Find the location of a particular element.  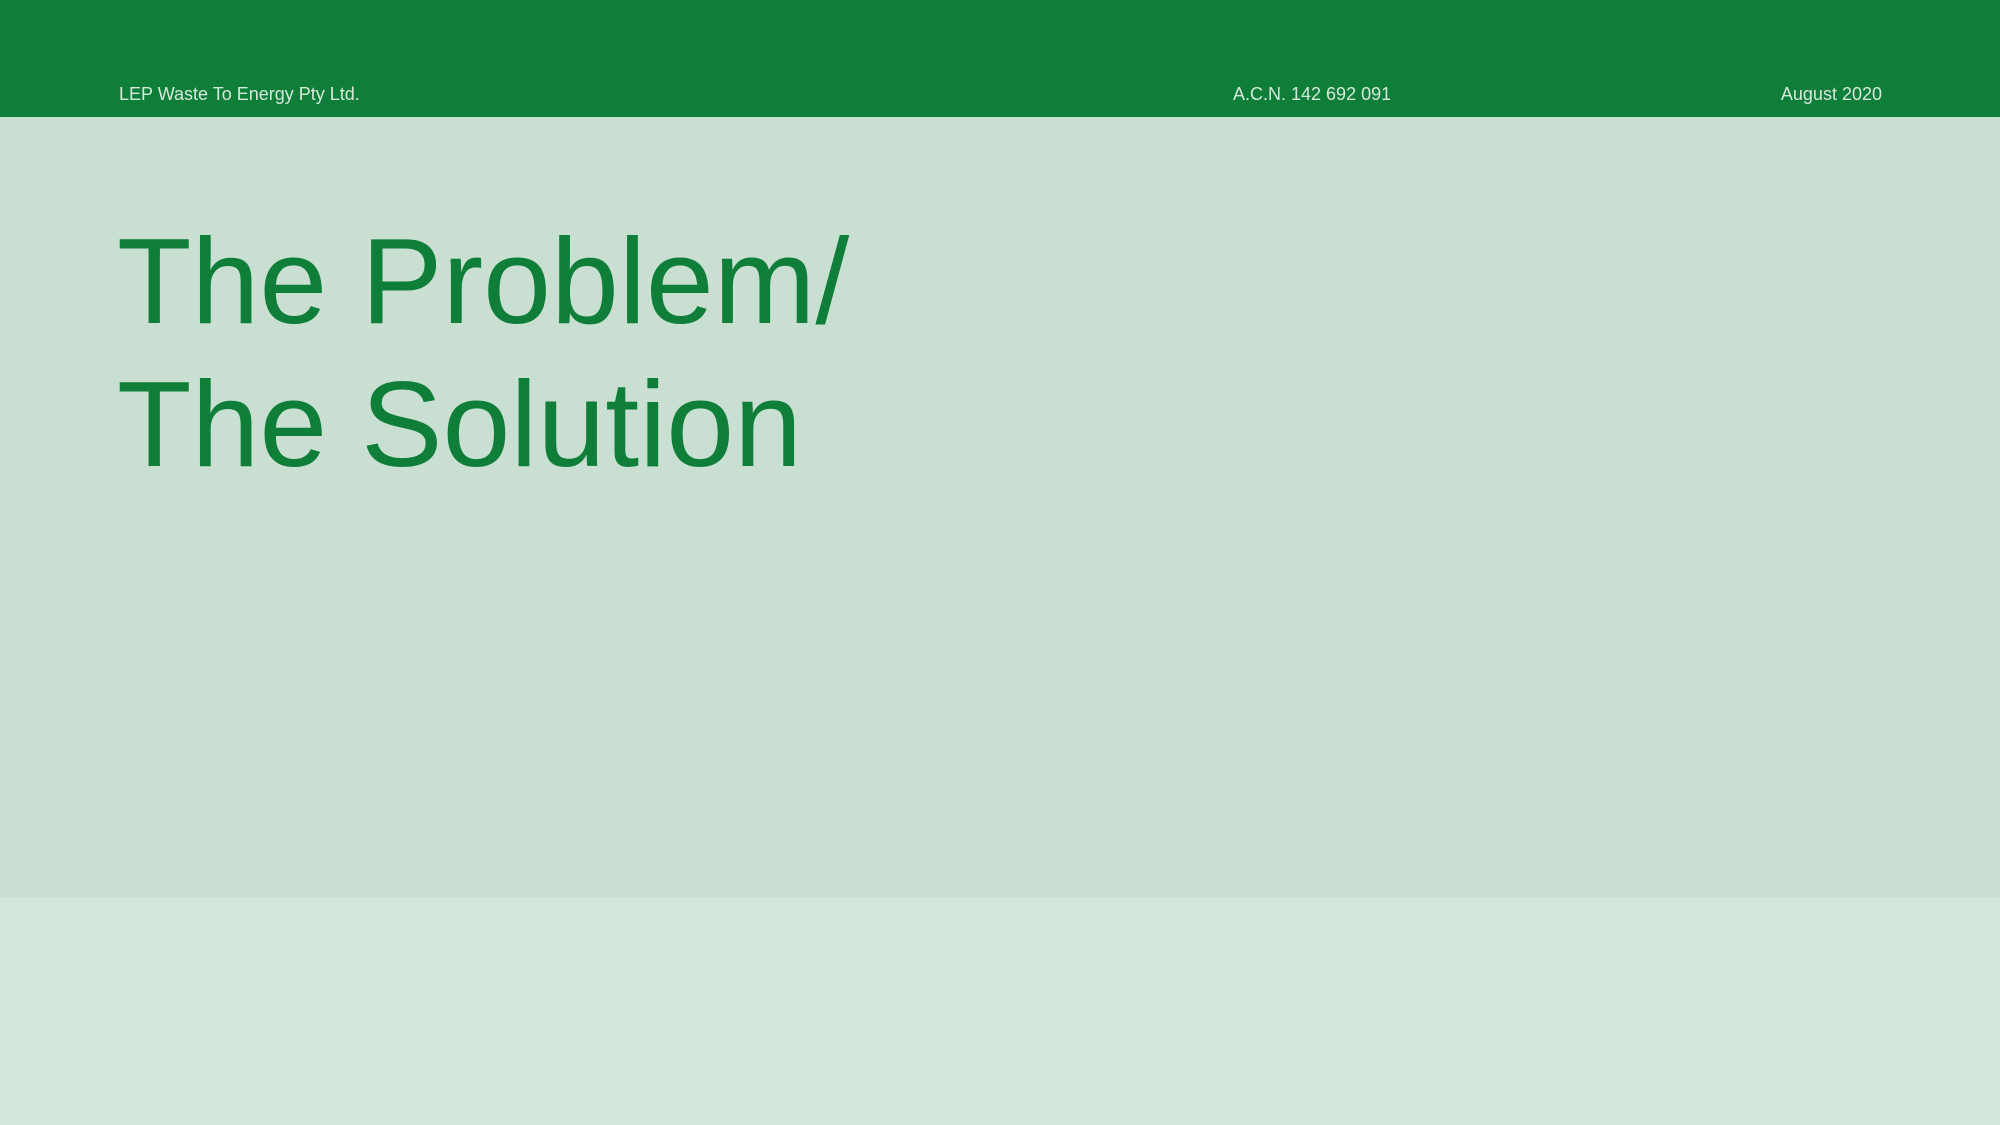

slide-title: The Problem/ The Solution is located at coordinates (483, 353).